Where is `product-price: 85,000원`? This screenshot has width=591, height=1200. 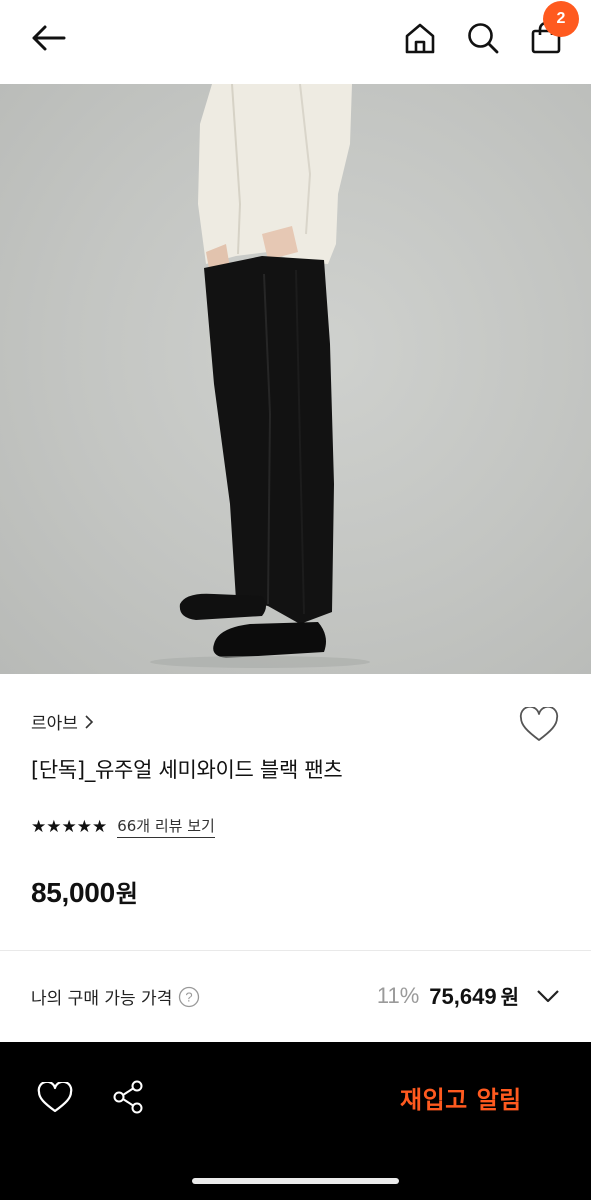
product-price: 85,000원 is located at coordinates (84, 891).